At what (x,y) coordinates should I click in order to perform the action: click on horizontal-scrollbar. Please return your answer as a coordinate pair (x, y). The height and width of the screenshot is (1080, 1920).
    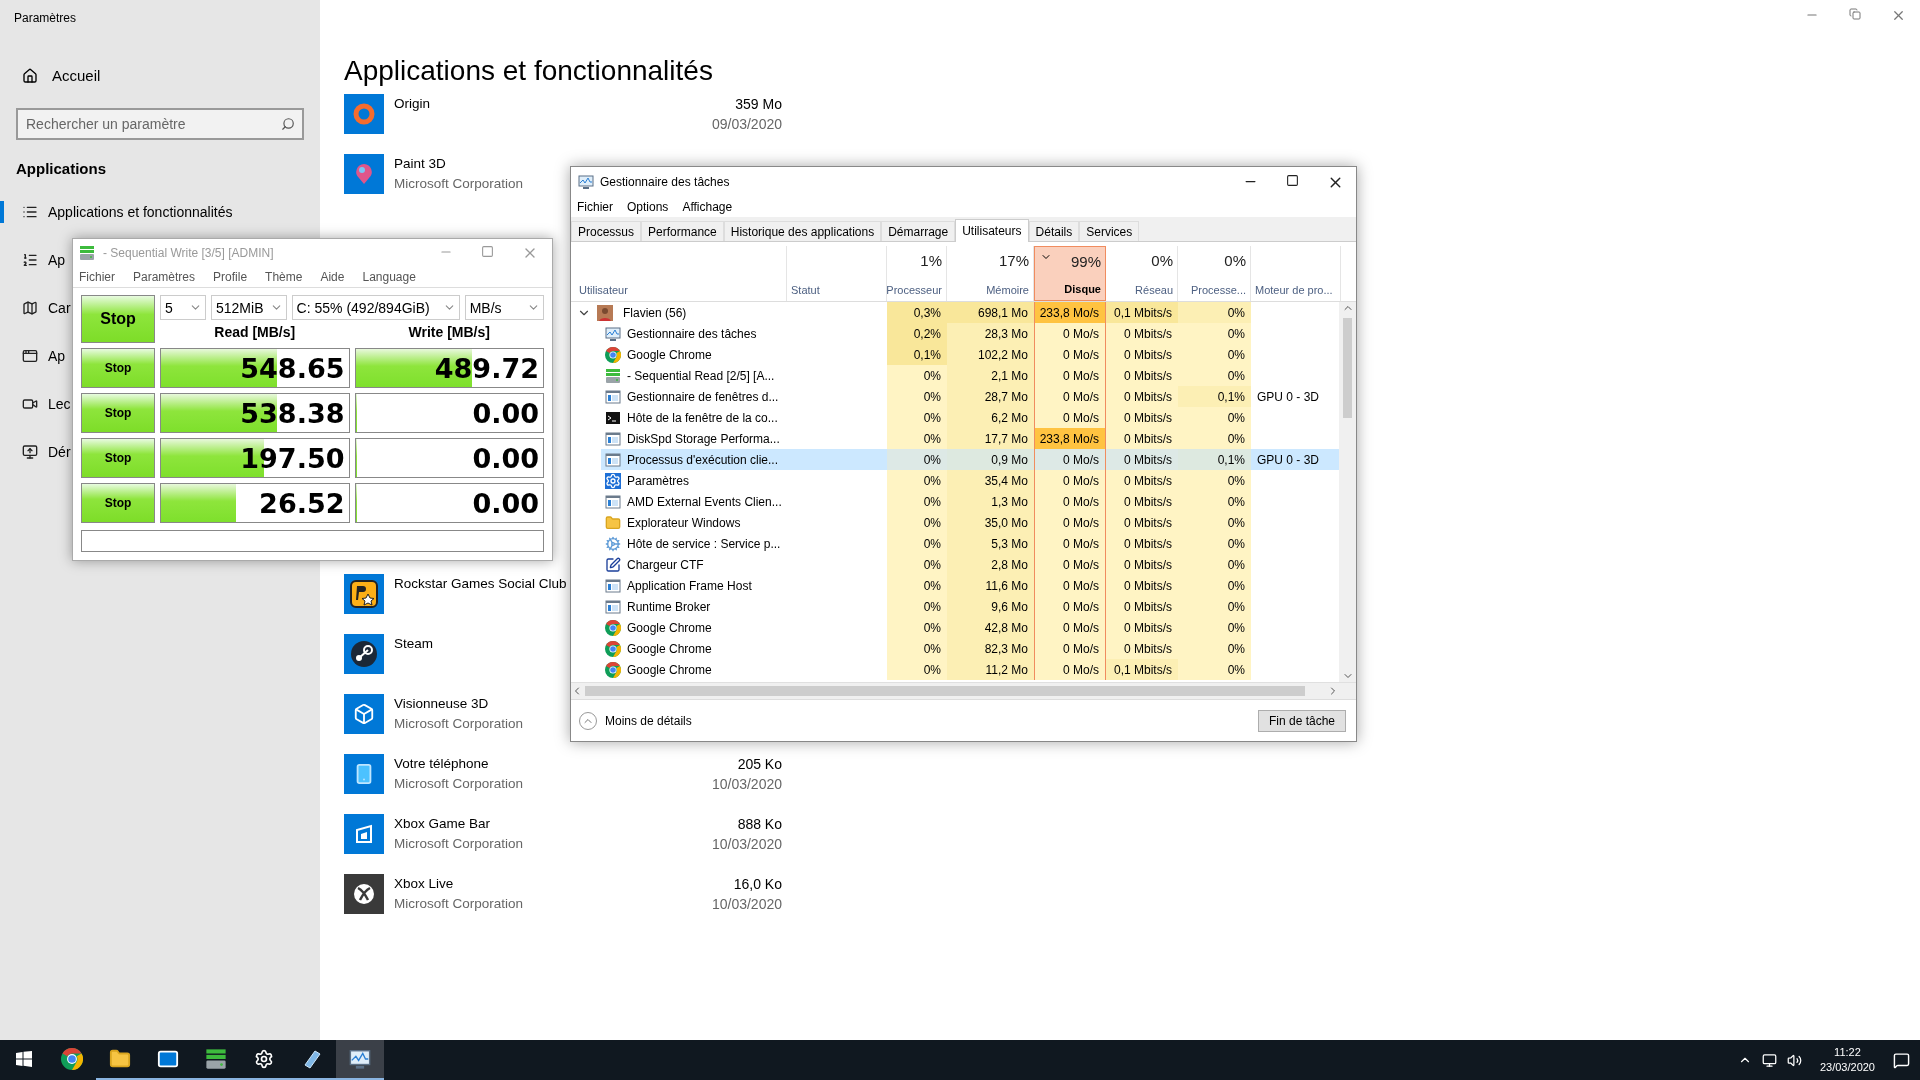
    Looking at the image, I should click on (963, 690).